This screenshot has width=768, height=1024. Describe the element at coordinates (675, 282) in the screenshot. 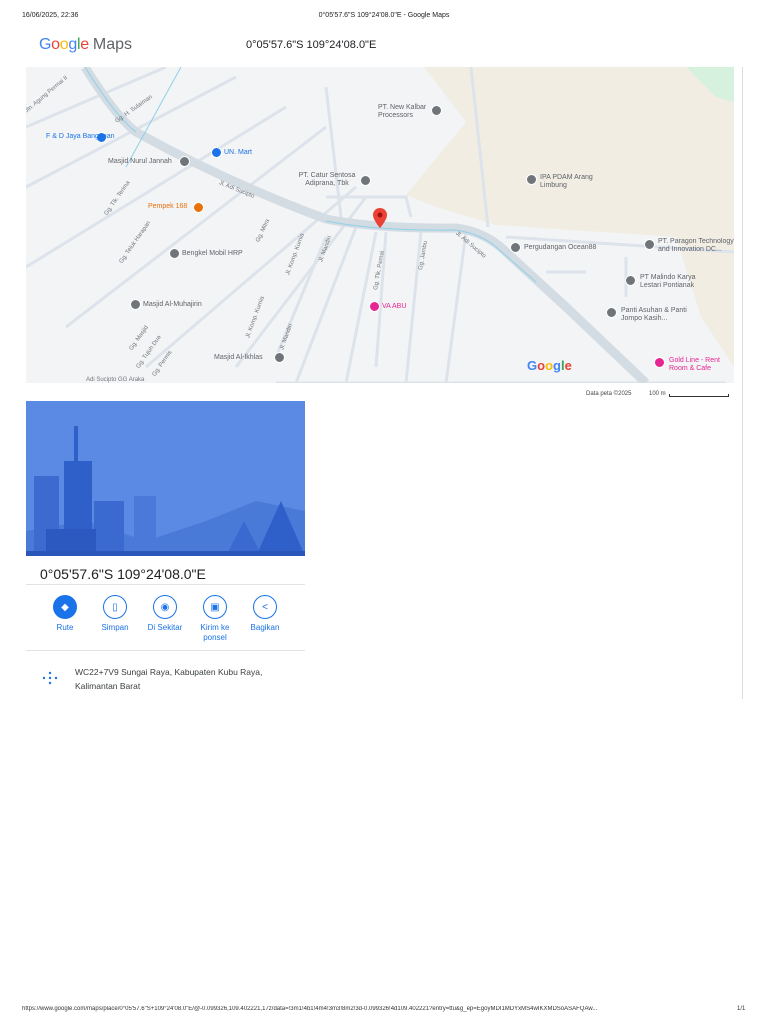

I see `place-label: PT Malindo Karya Lestari Pontianak` at that location.